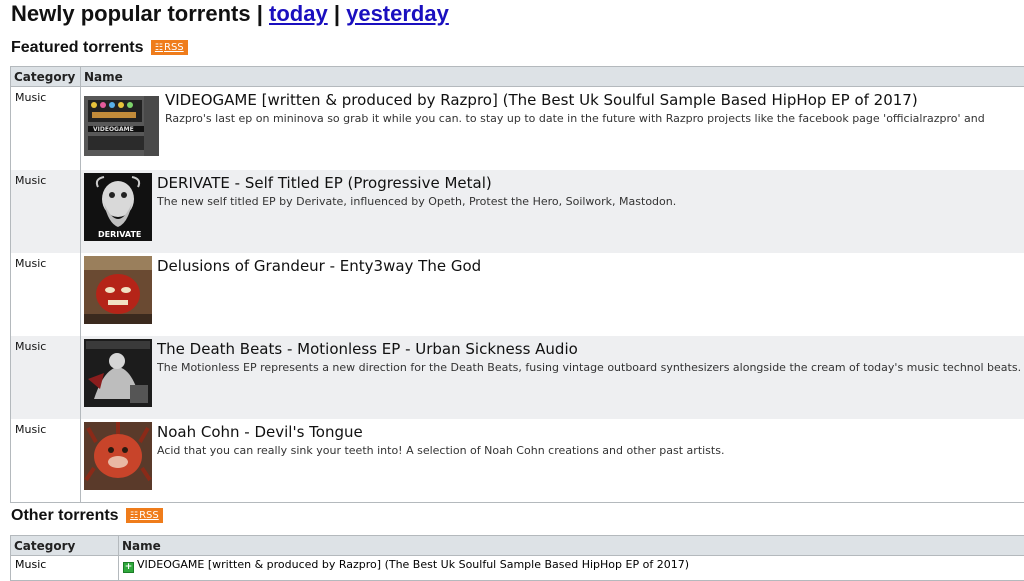  I want to click on table-row: Music, so click(517, 129).